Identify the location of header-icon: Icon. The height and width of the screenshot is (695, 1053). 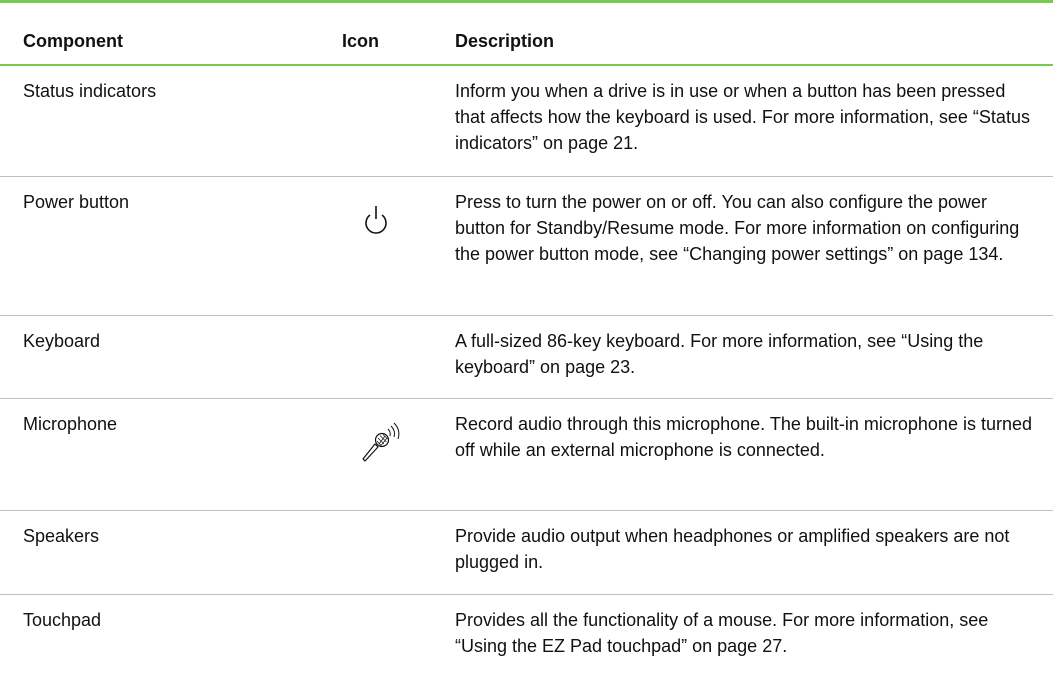
(397, 37).